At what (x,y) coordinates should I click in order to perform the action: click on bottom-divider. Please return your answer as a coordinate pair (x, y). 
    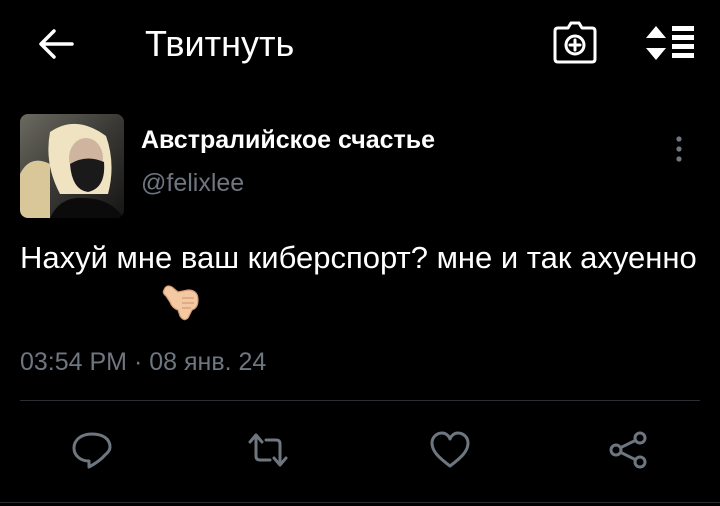
    Looking at the image, I should click on (360, 502).